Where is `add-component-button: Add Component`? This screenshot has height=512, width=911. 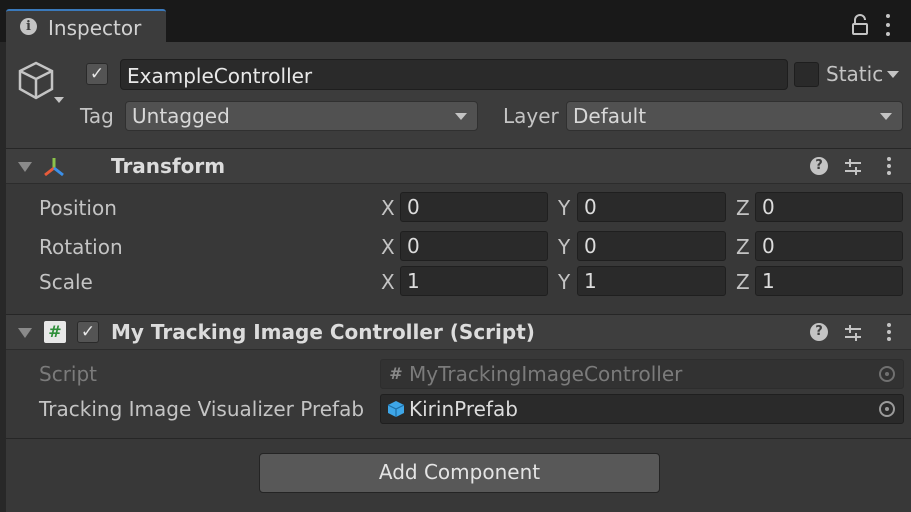 add-component-button: Add Component is located at coordinates (459, 473).